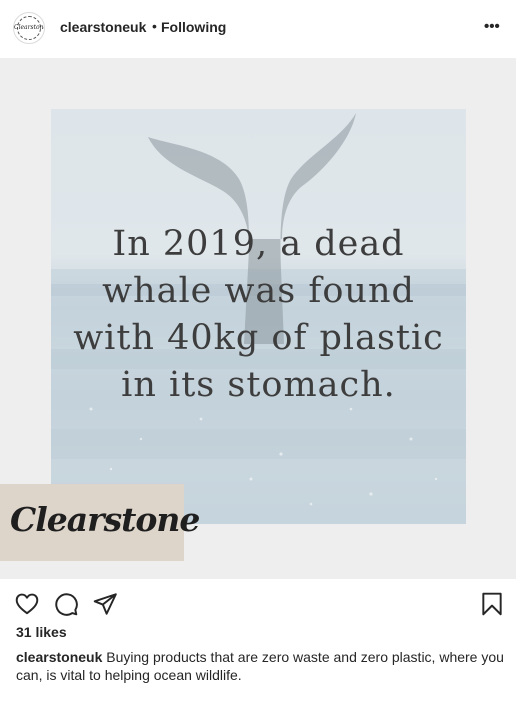 This screenshot has height=701, width=516. I want to click on overlay-line: In 2019, a dead, so click(258, 244).